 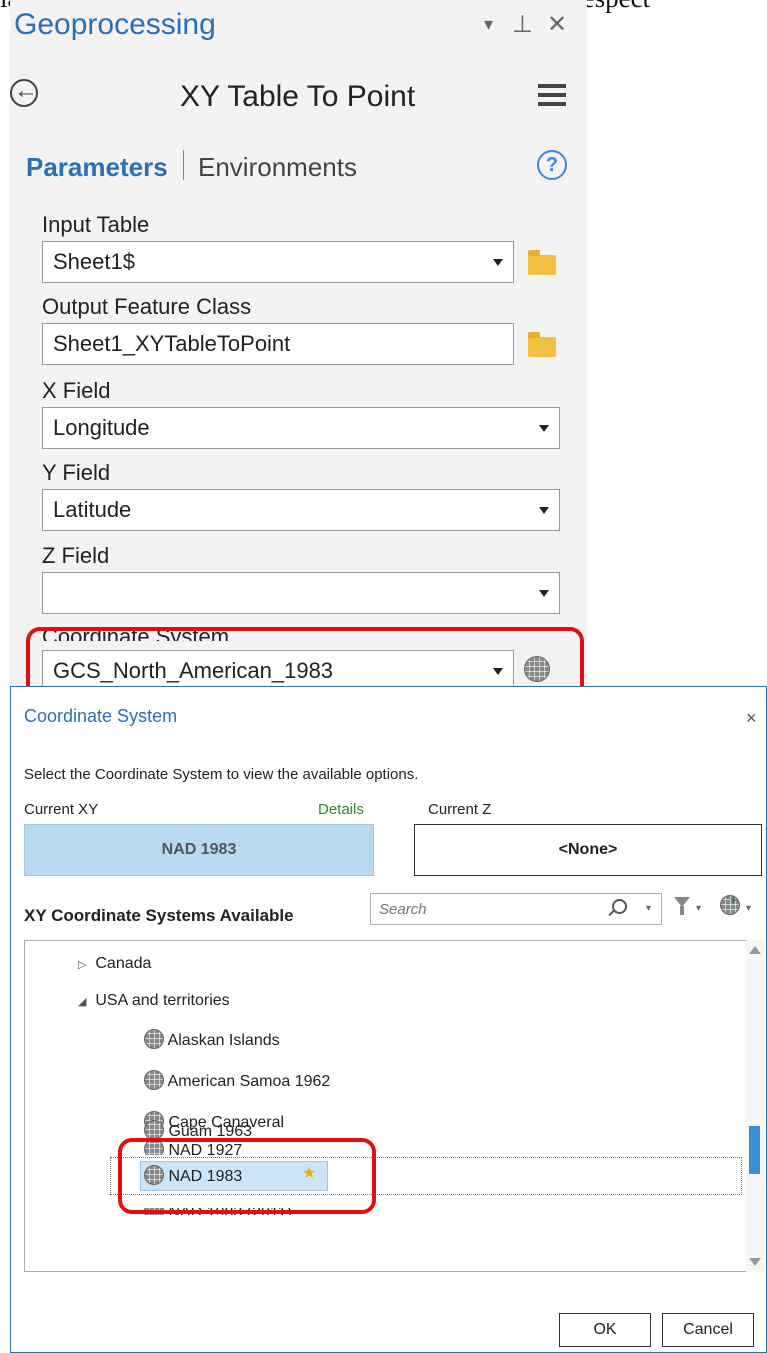 What do you see at coordinates (698, 908) in the screenshot?
I see `filter-dropdown-icon: ▾` at bounding box center [698, 908].